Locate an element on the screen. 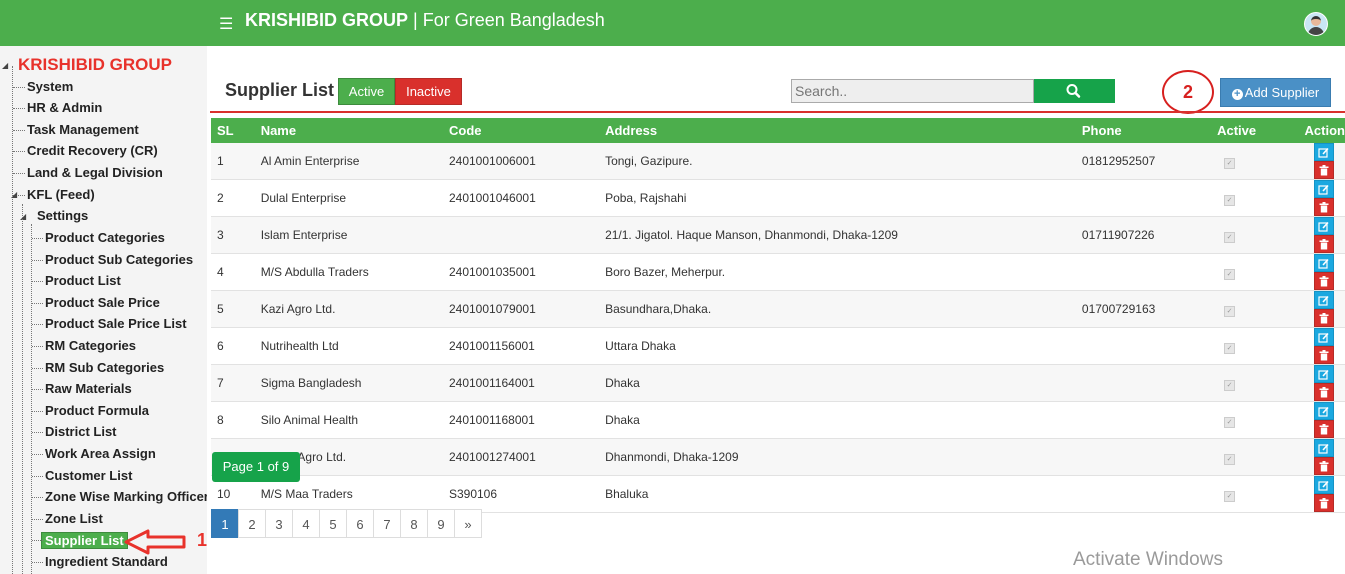 Image resolution: width=1345 pixels, height=574 pixels. sidebar-item-credit-recovery-cr: Credit Recovery (CR) is located at coordinates (92, 150).